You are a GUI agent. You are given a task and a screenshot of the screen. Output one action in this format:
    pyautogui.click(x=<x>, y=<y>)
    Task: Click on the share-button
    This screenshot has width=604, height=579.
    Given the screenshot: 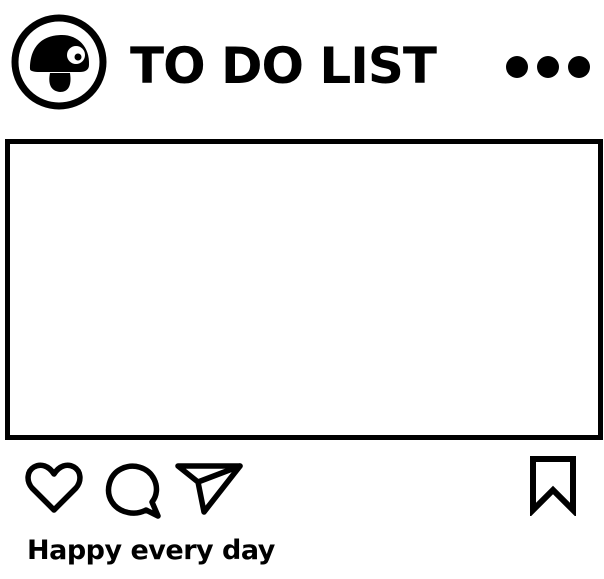 What is the action you would take?
    pyautogui.click(x=209, y=488)
    